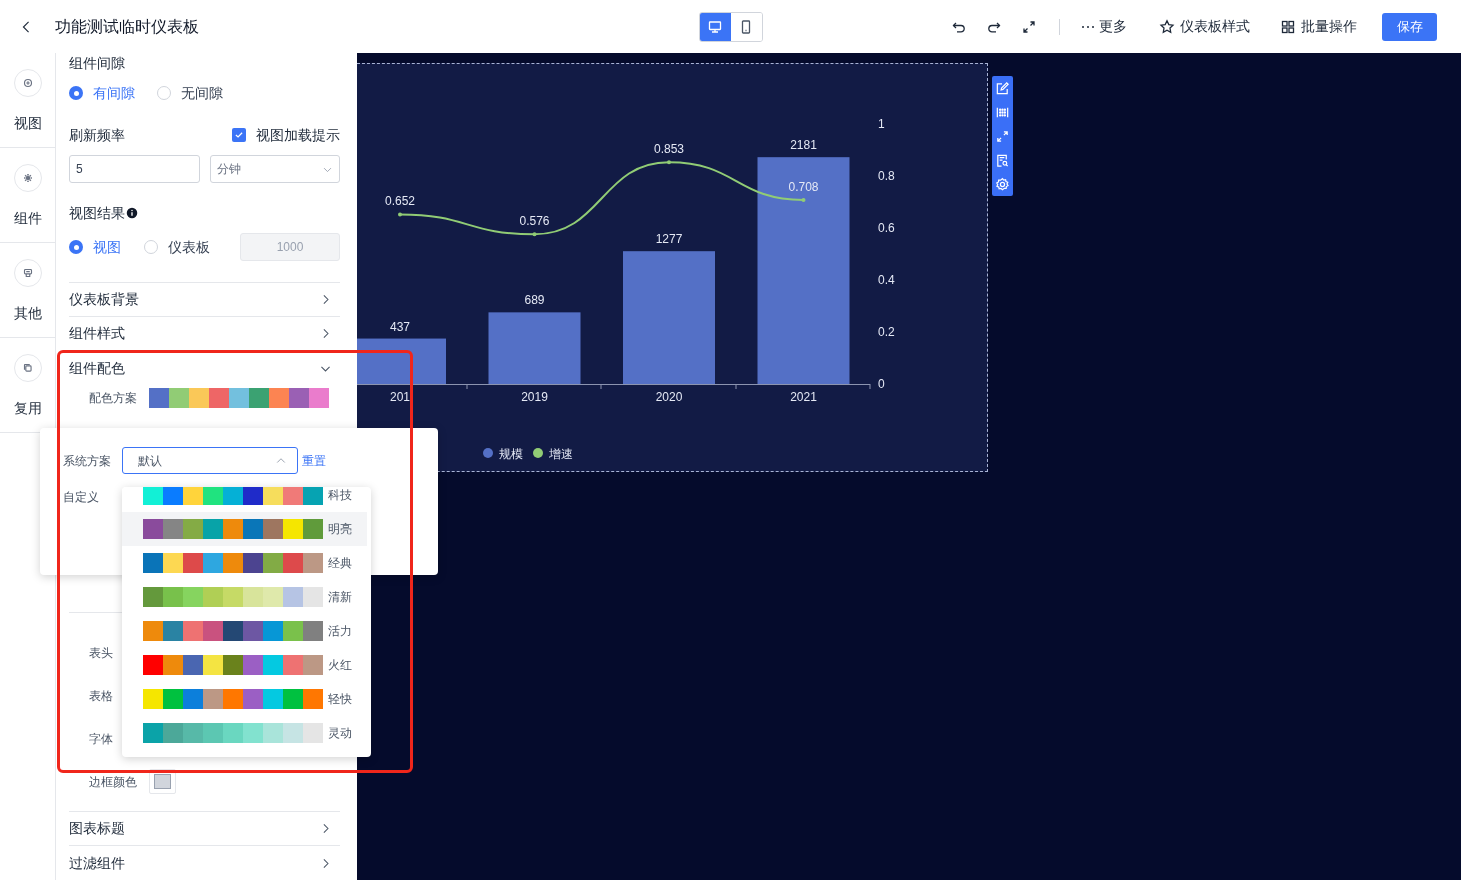  I want to click on radio-option: 视图, so click(95, 247).